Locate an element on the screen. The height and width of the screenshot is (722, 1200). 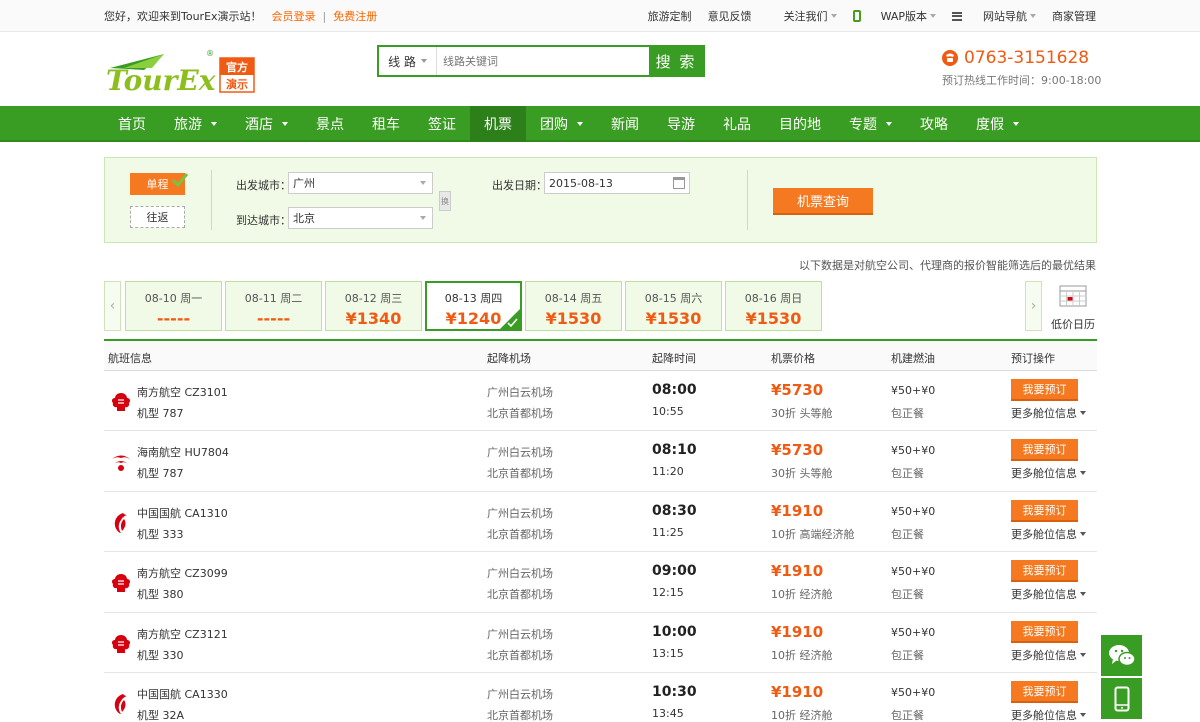
airline-flight: 南方航空 CZ3101 is located at coordinates (182, 392).